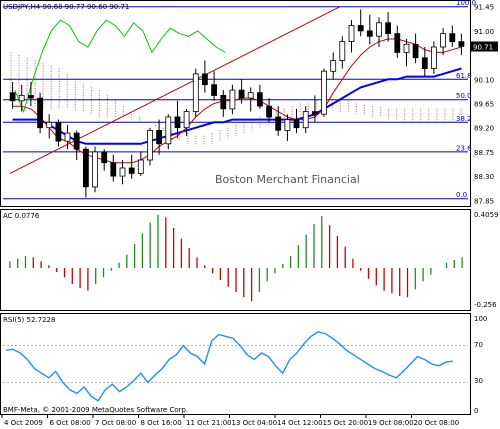 The image size is (500, 429). What do you see at coordinates (486, 215) in the screenshot?
I see `ac-tick-max: 0.4059` at bounding box center [486, 215].